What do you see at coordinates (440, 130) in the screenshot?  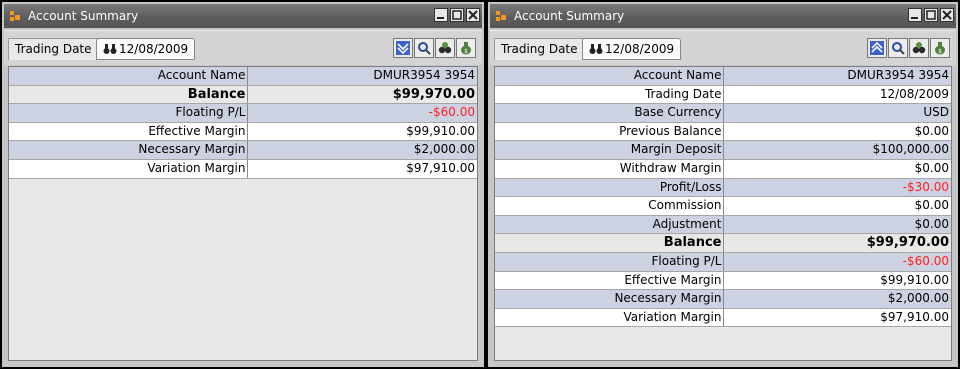 I see `row-value: $99,910.00` at bounding box center [440, 130].